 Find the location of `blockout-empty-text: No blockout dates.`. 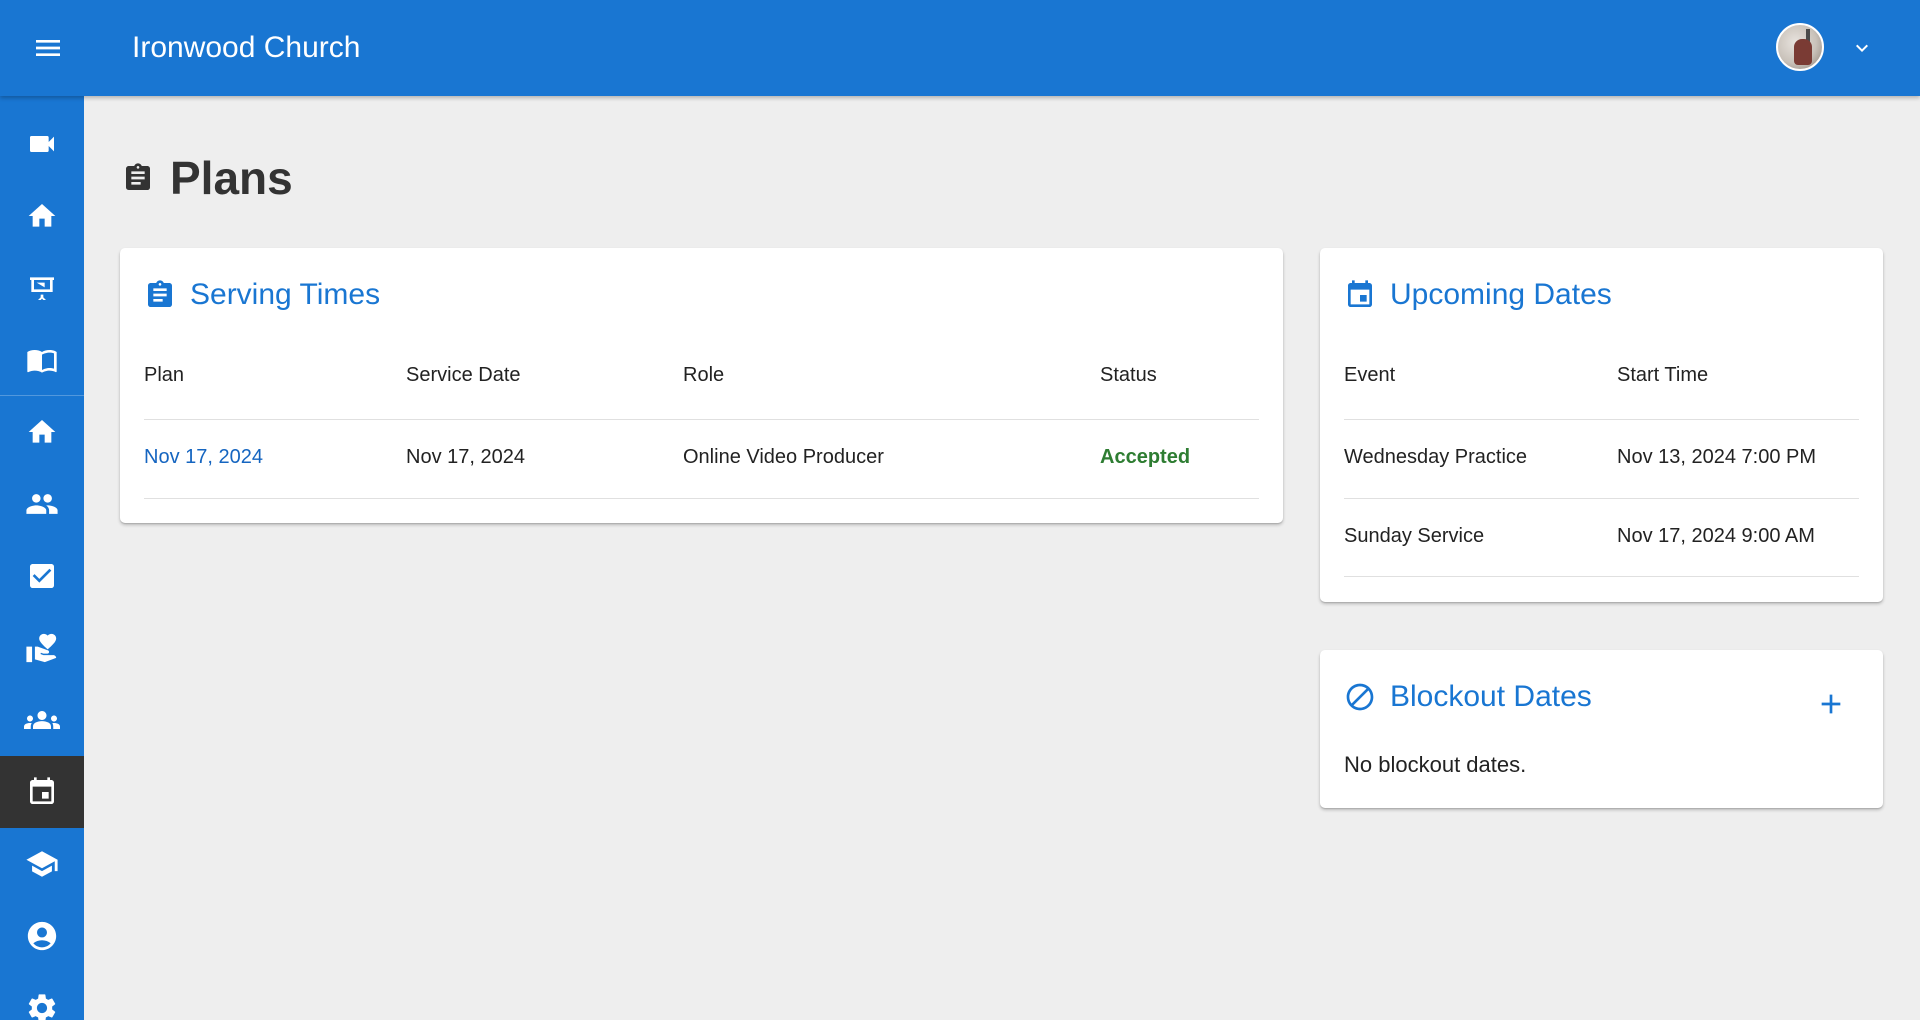

blockout-empty-text: No blockout dates. is located at coordinates (1435, 764).